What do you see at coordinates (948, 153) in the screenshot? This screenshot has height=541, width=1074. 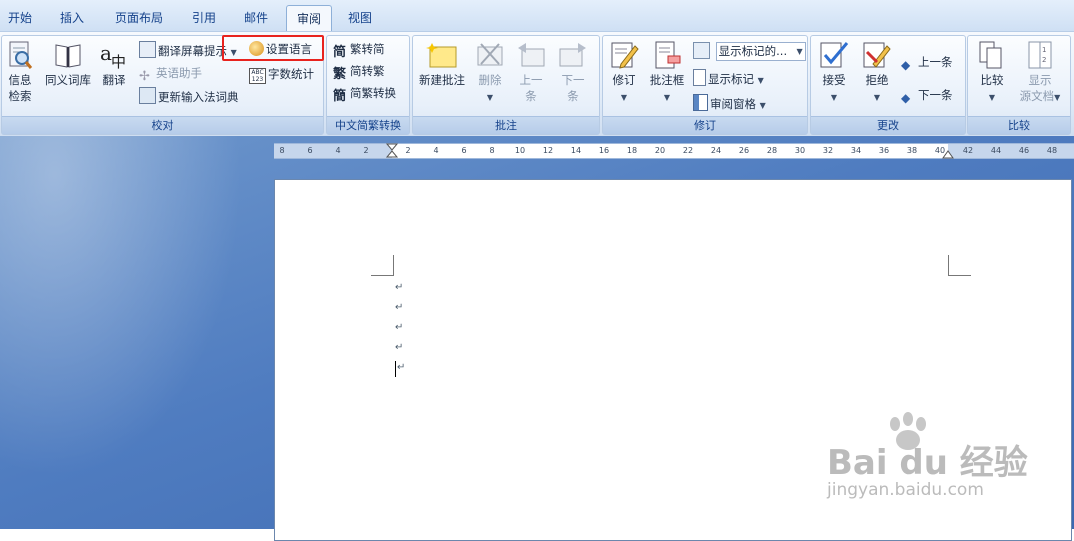 I see `right-indent-marker-icon` at bounding box center [948, 153].